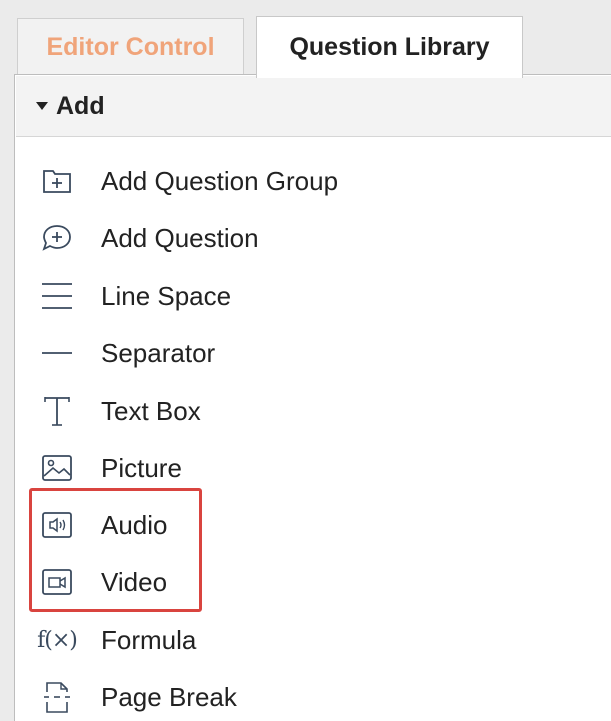  Describe the element at coordinates (57, 238) in the screenshot. I see `speech-bubble-plus-icon` at that location.